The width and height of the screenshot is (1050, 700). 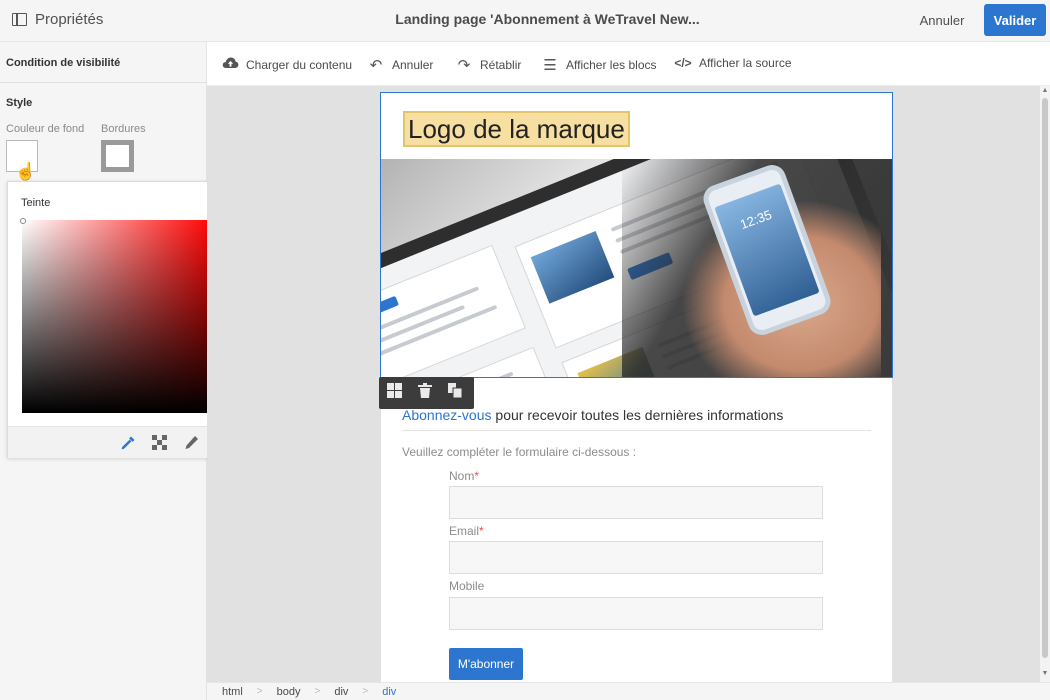 I want to click on show-blocks-button: ☰ Afficher les blocs, so click(x=599, y=65).